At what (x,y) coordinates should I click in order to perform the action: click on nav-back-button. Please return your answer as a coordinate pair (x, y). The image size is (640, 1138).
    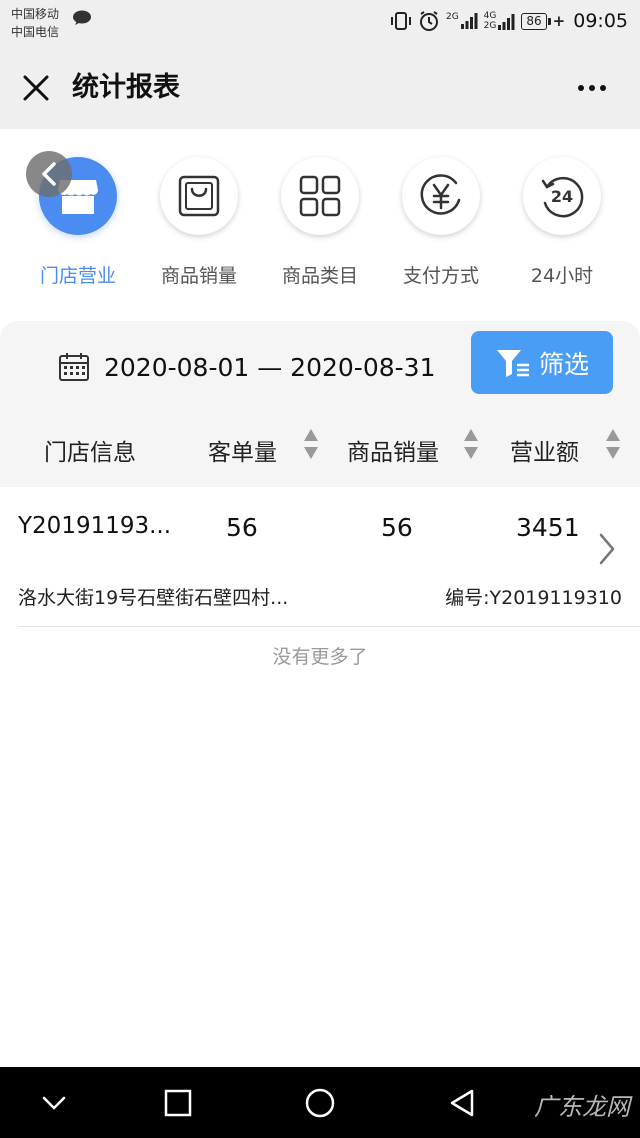
    Looking at the image, I should click on (462, 1103).